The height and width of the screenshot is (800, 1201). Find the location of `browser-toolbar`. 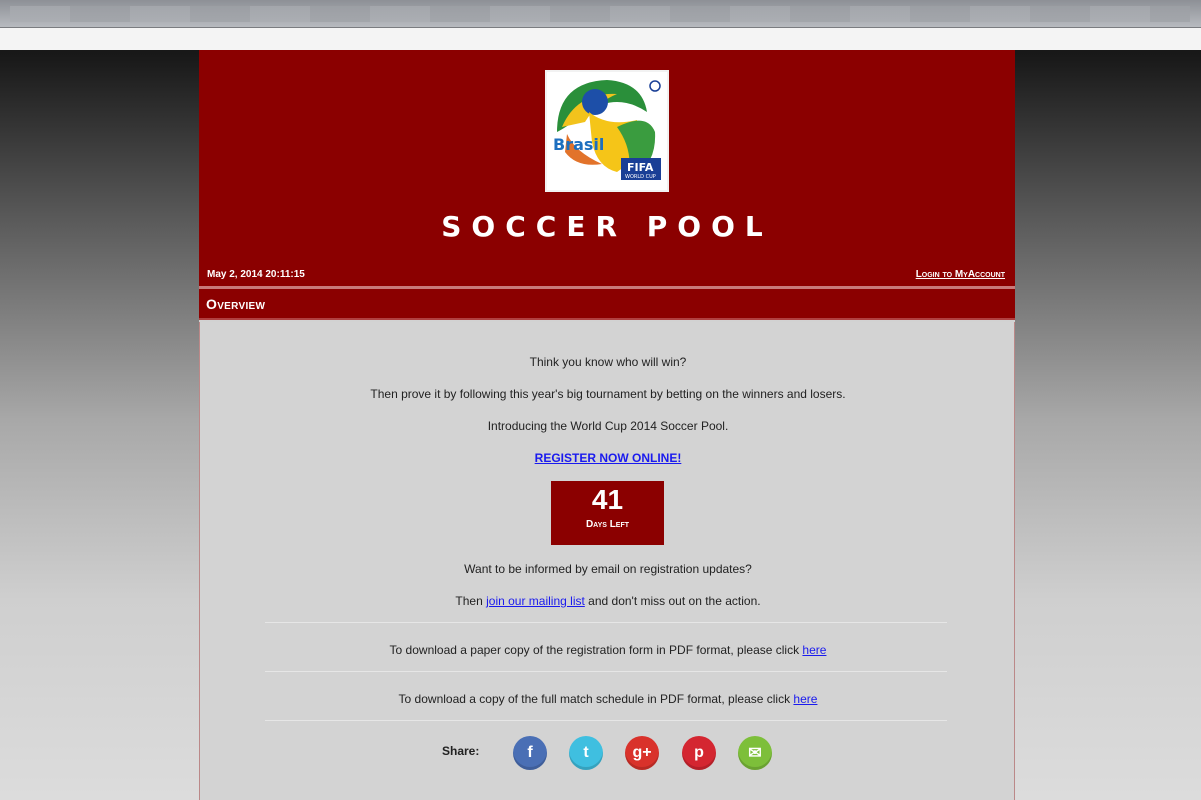

browser-toolbar is located at coordinates (600, 14).